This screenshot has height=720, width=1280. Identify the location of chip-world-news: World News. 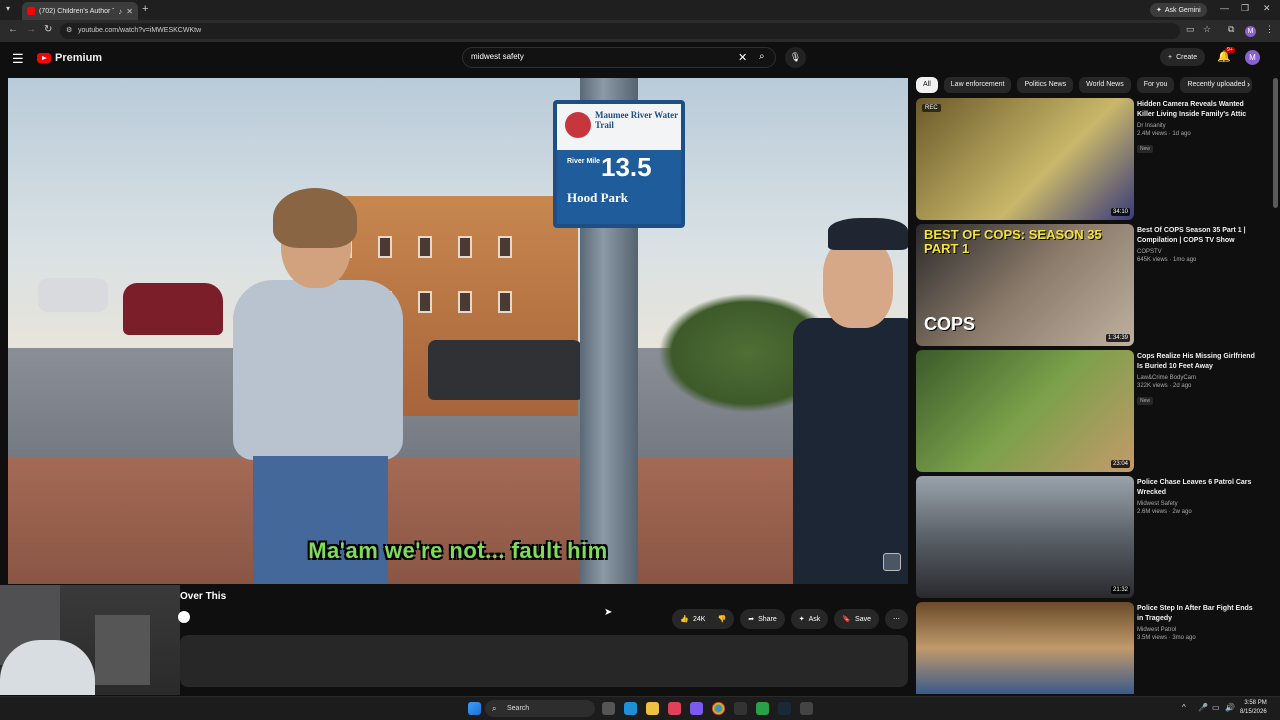
(1105, 85).